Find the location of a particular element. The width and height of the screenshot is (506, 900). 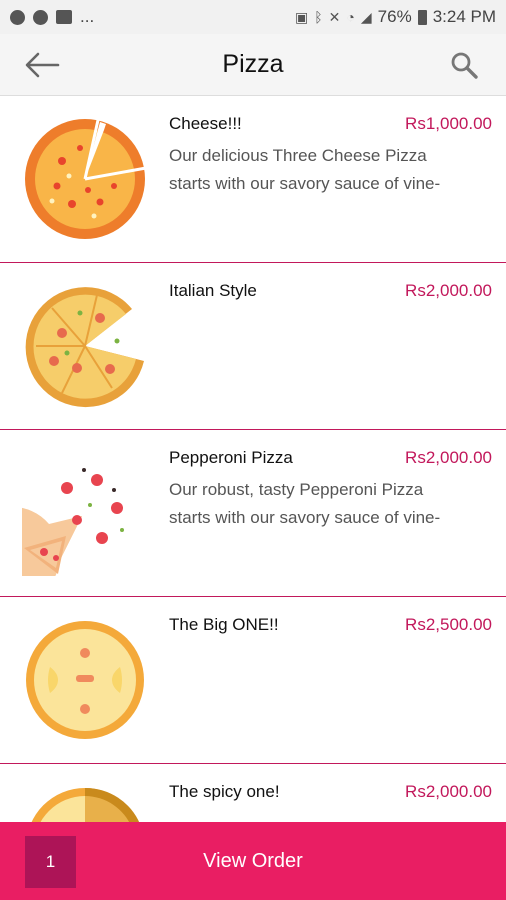

item-name: The spicy one! is located at coordinates (224, 791).